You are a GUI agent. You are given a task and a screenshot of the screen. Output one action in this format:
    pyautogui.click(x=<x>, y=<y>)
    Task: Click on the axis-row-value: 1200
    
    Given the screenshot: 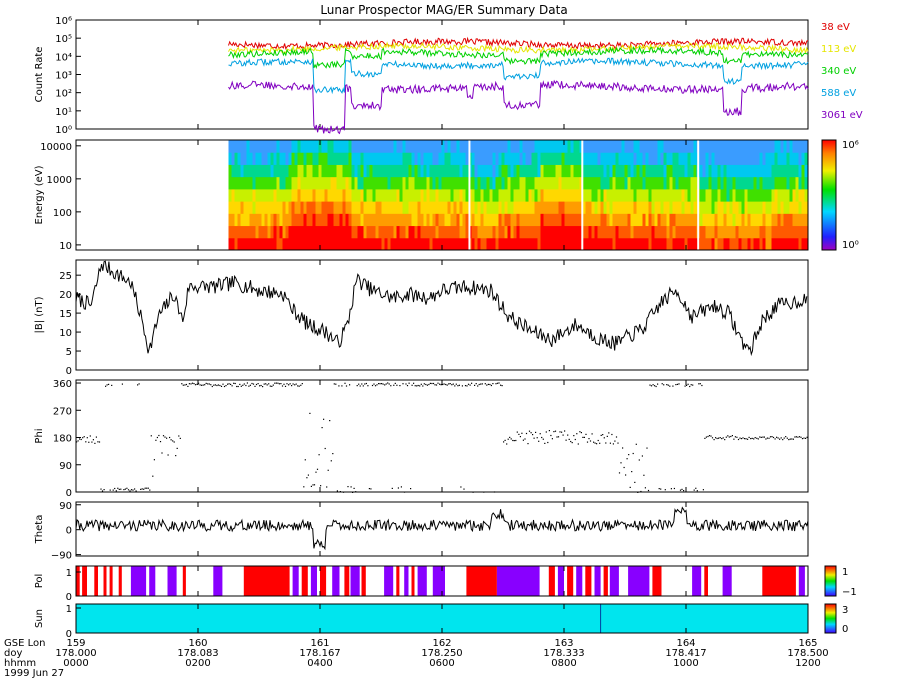 What is the action you would take?
    pyautogui.click(x=807, y=663)
    